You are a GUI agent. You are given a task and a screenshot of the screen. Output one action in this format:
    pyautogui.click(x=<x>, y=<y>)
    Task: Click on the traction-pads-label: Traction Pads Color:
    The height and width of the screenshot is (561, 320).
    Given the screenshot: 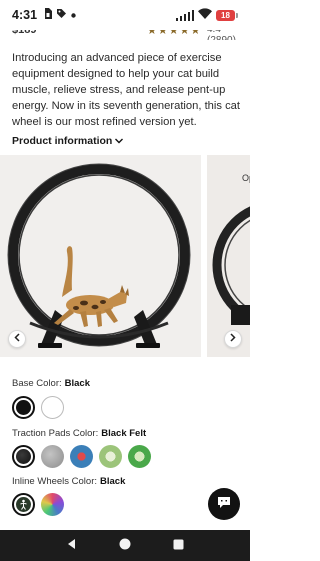 What is the action you would take?
    pyautogui.click(x=55, y=433)
    